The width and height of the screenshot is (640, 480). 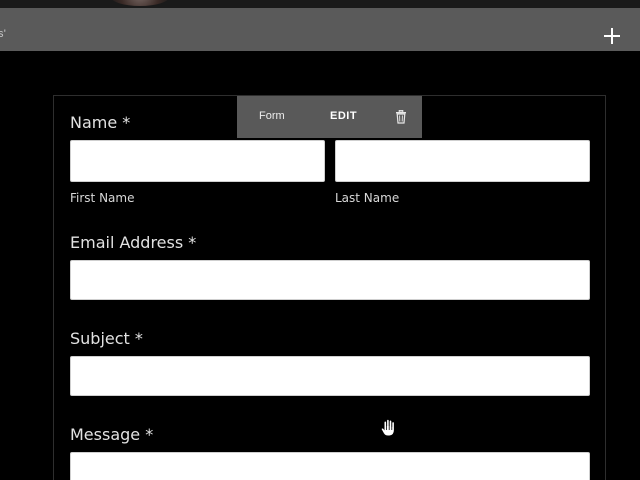 I want to click on last-name-sublabel: Last Name, so click(x=367, y=198).